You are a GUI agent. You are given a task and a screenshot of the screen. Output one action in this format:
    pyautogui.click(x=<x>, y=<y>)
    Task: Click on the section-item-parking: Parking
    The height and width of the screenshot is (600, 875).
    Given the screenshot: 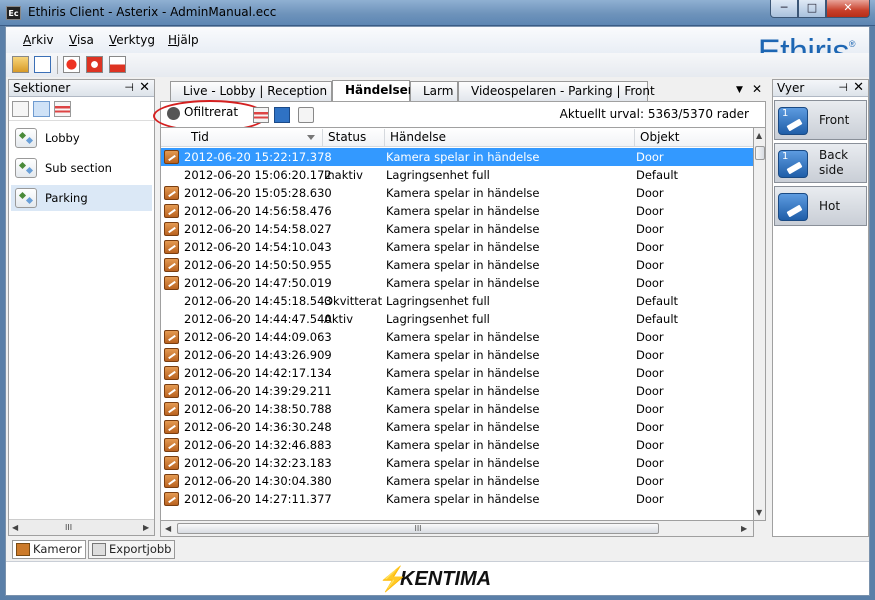 What is the action you would take?
    pyautogui.click(x=81, y=198)
    